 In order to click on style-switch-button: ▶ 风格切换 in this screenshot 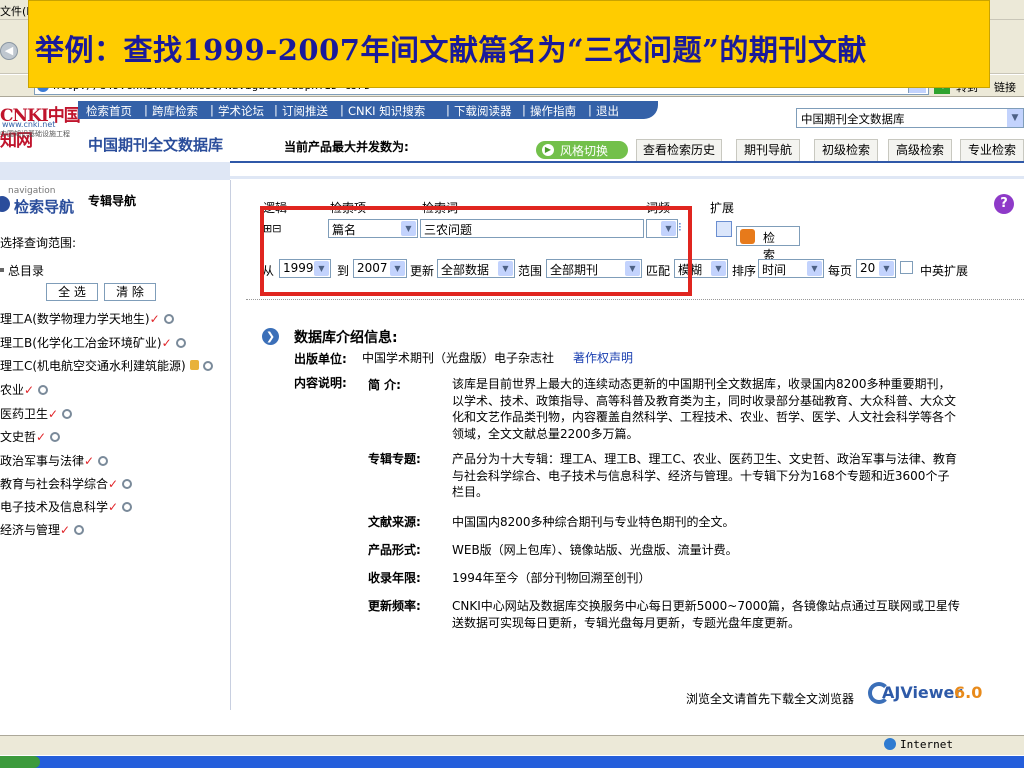, I will do `click(582, 150)`.